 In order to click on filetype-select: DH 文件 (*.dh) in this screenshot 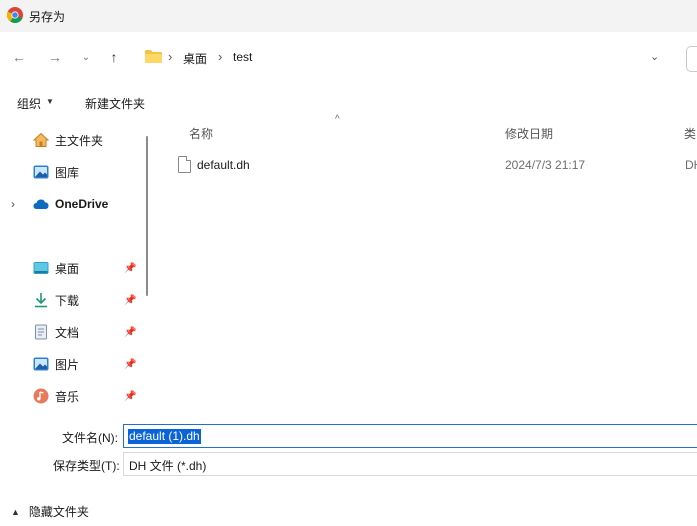, I will do `click(410, 464)`.